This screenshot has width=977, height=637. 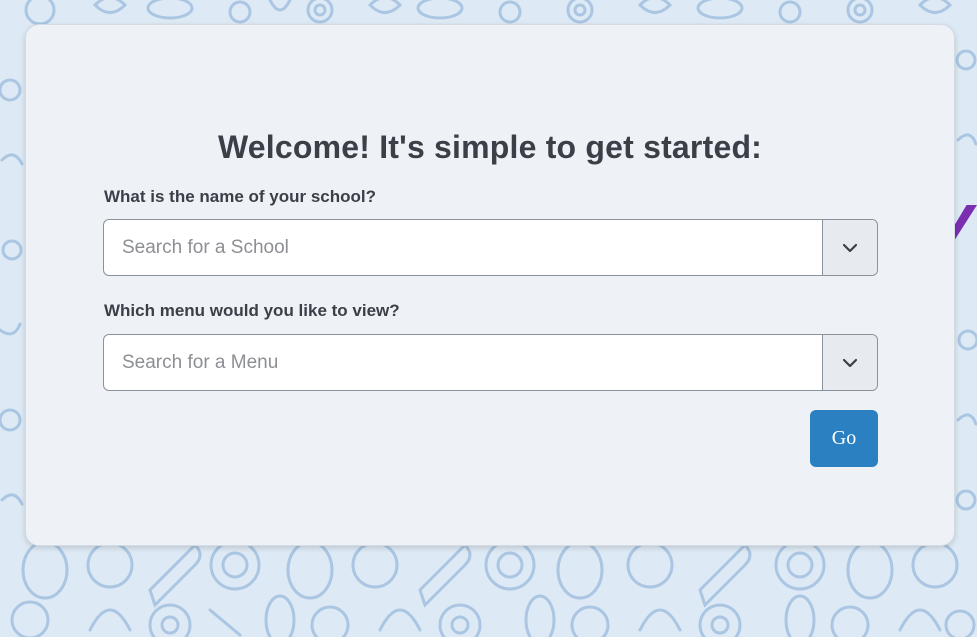 I want to click on menu-dropdown-toggle, so click(x=849, y=362).